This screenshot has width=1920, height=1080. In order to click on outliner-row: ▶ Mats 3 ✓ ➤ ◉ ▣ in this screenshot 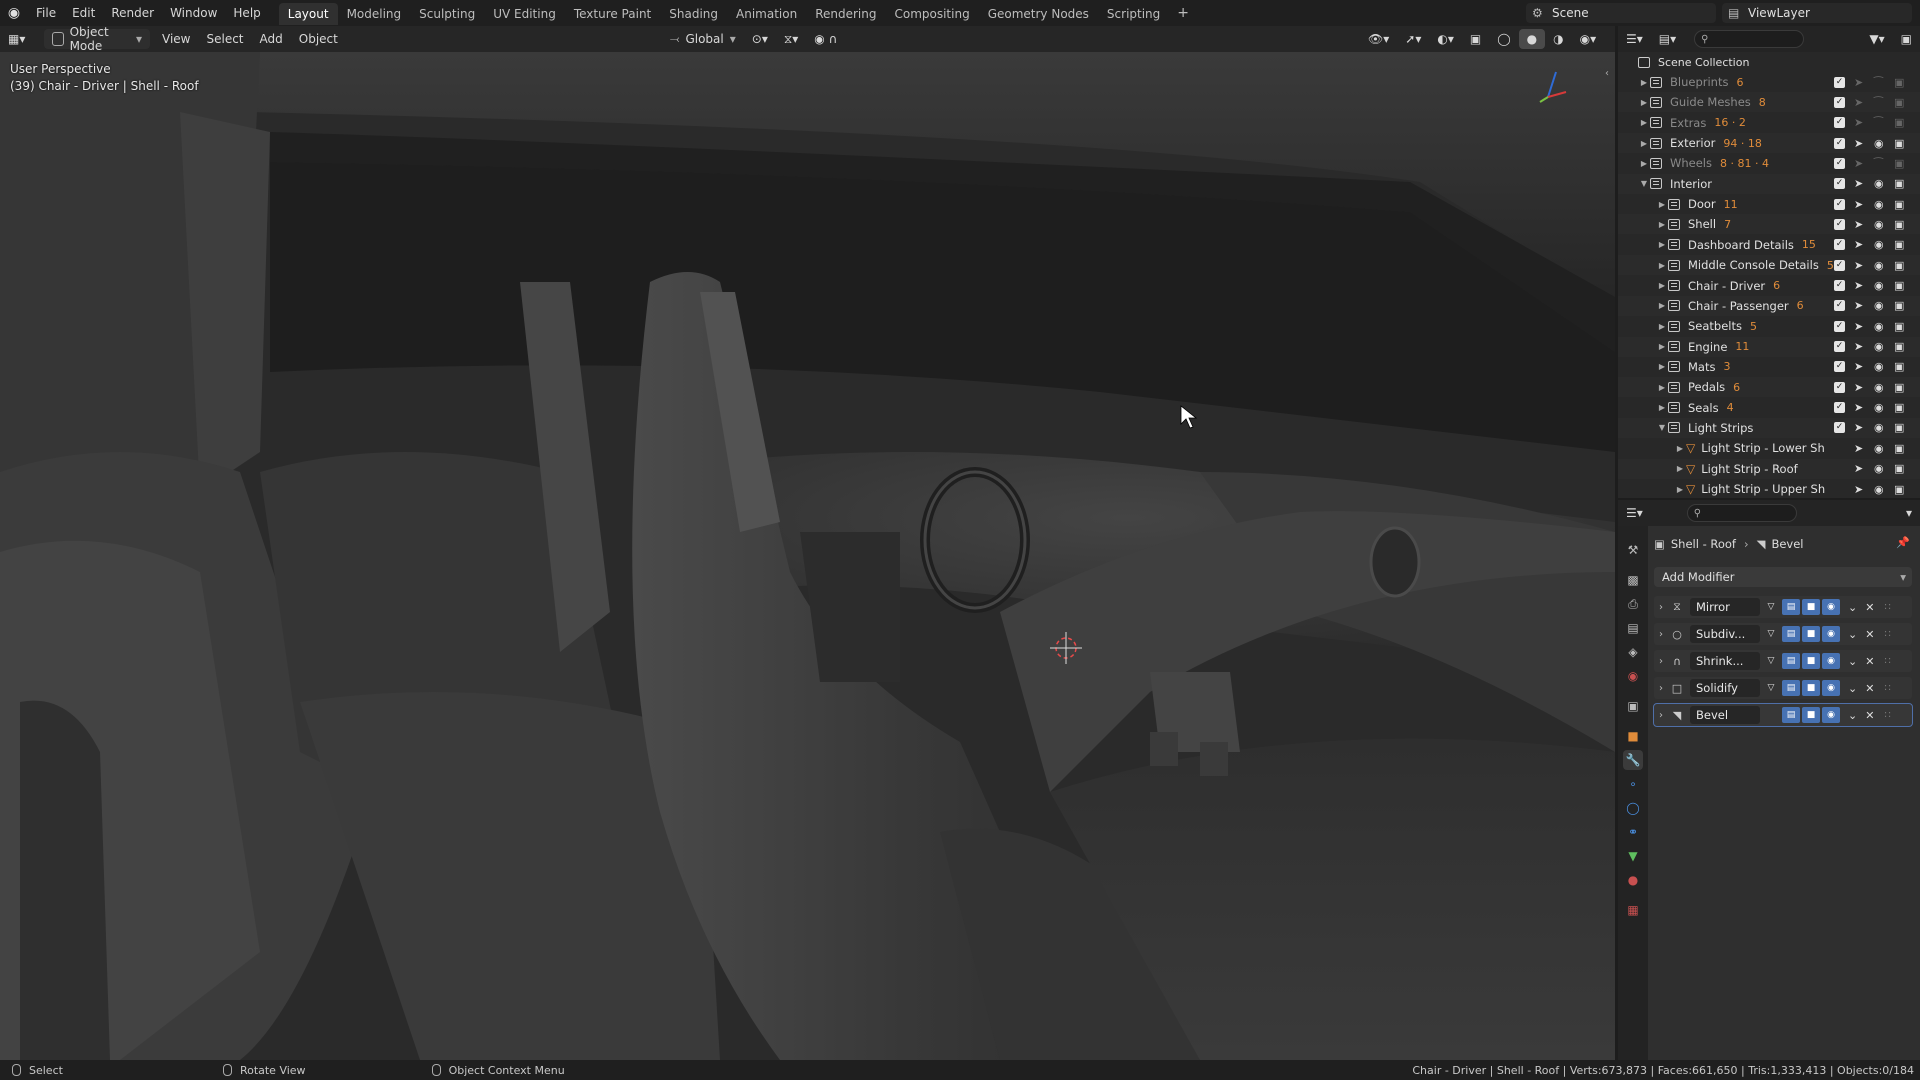, I will do `click(1769, 367)`.